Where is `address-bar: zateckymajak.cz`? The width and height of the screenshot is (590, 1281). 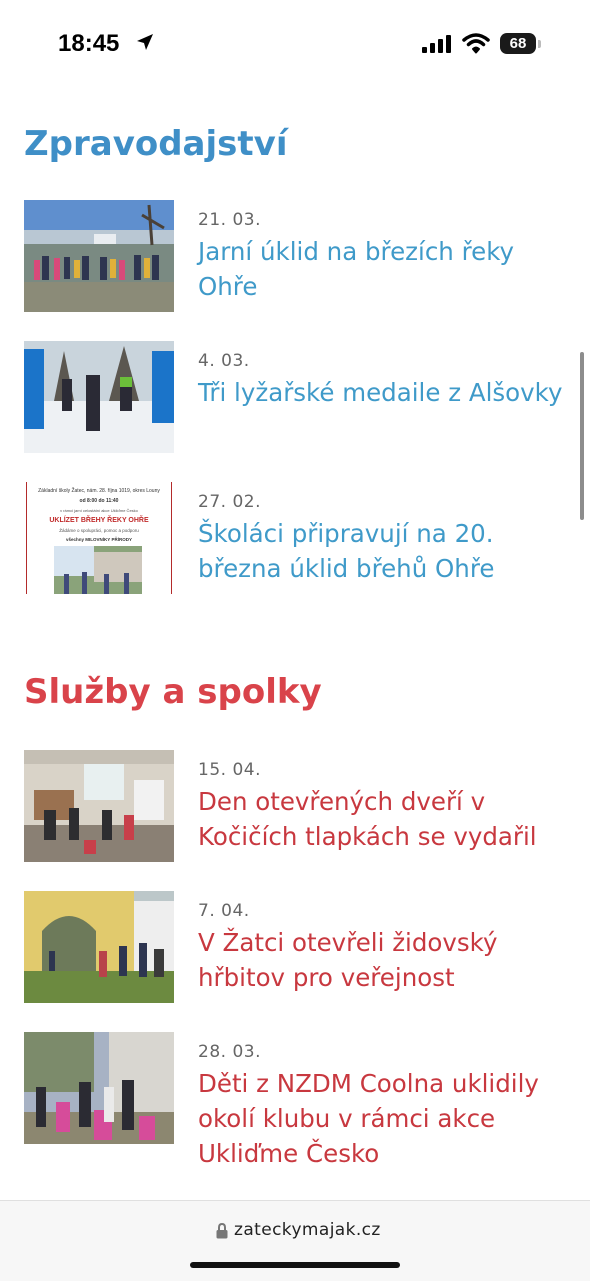 address-bar: zateckymajak.cz is located at coordinates (295, 1240).